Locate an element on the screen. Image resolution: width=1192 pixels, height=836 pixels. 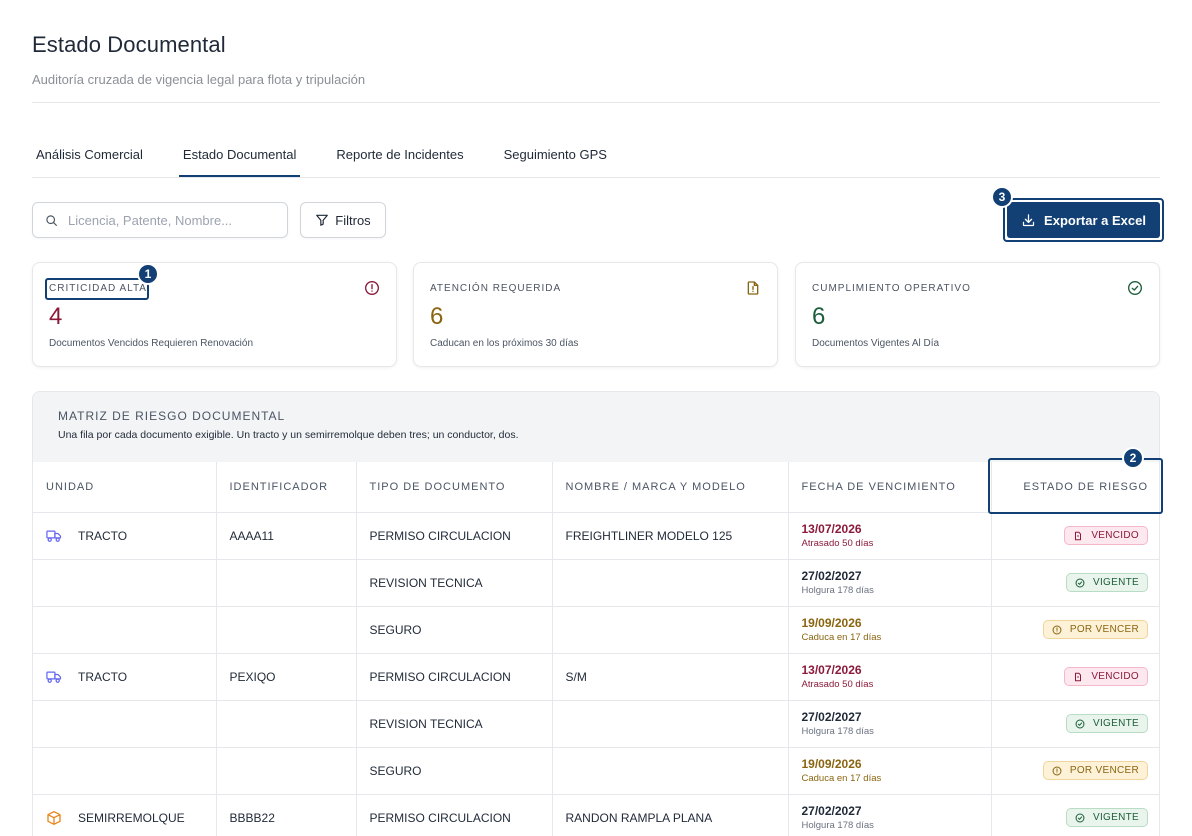
export-excel-button: Exportar a Excel is located at coordinates (1083, 220).